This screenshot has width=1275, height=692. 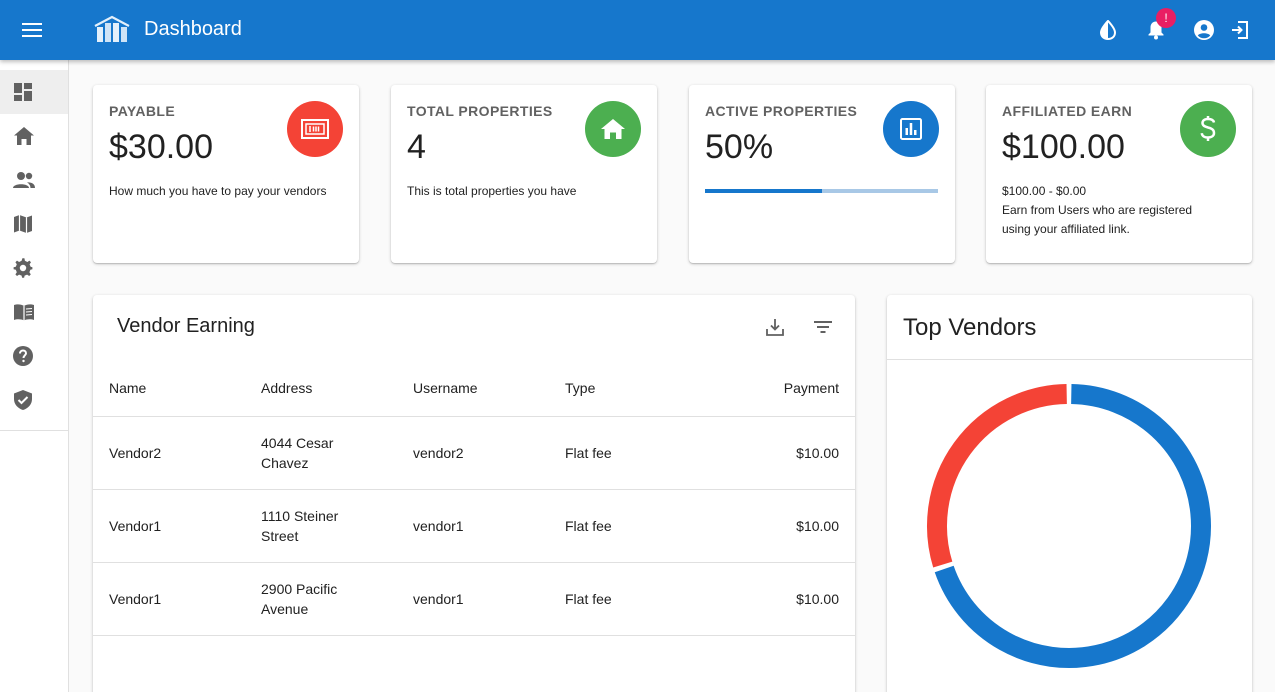 I want to click on filter-button, so click(x=823, y=327).